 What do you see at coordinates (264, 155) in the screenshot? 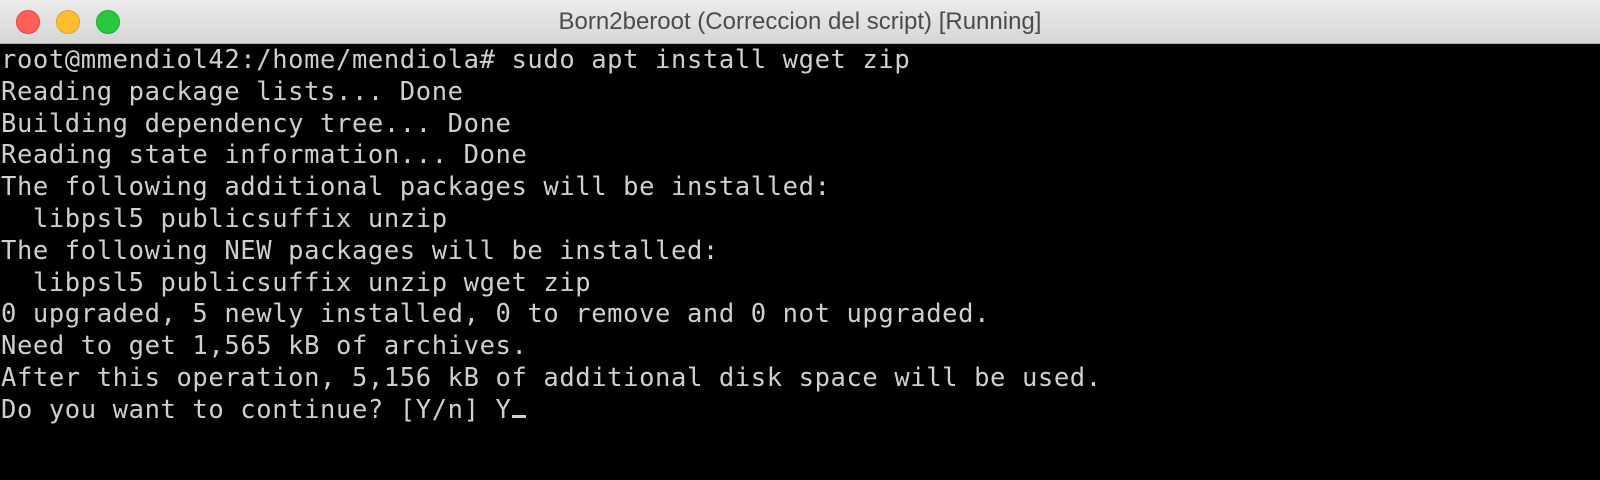
I see `terminal-line: Reading state information... Done` at bounding box center [264, 155].